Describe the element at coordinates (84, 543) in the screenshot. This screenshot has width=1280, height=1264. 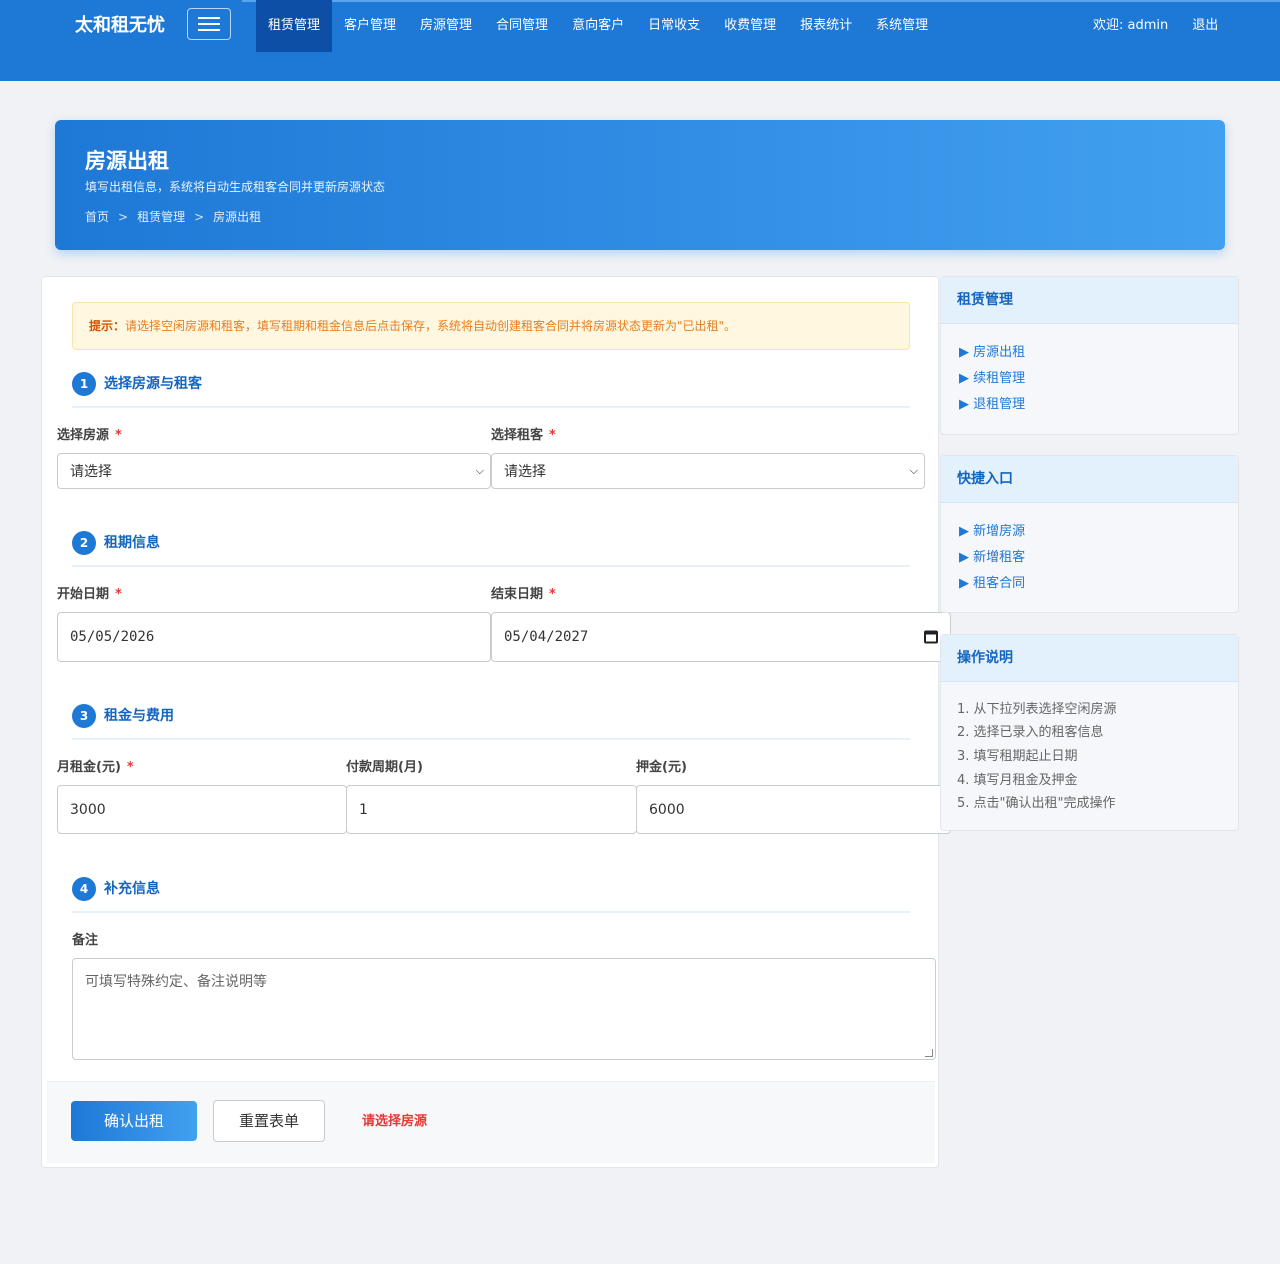
I see `section-number: 2` at that location.